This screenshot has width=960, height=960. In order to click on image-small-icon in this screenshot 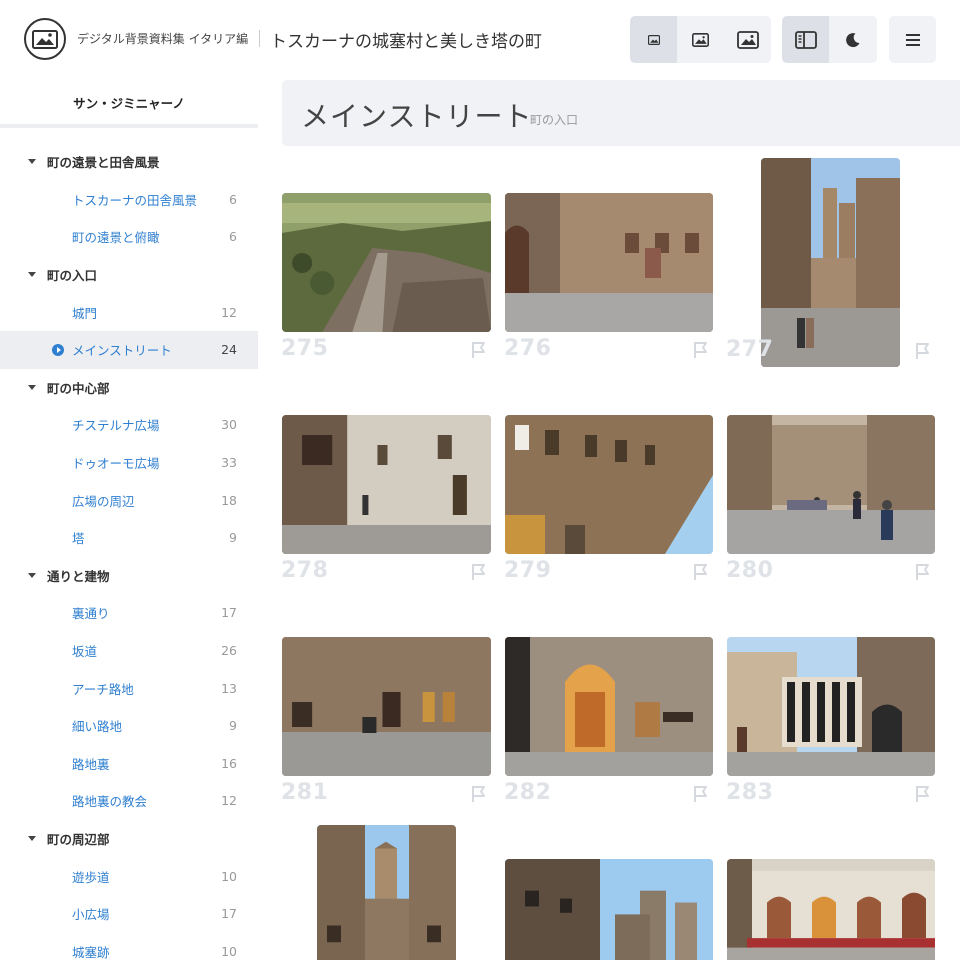, I will do `click(653, 39)`.